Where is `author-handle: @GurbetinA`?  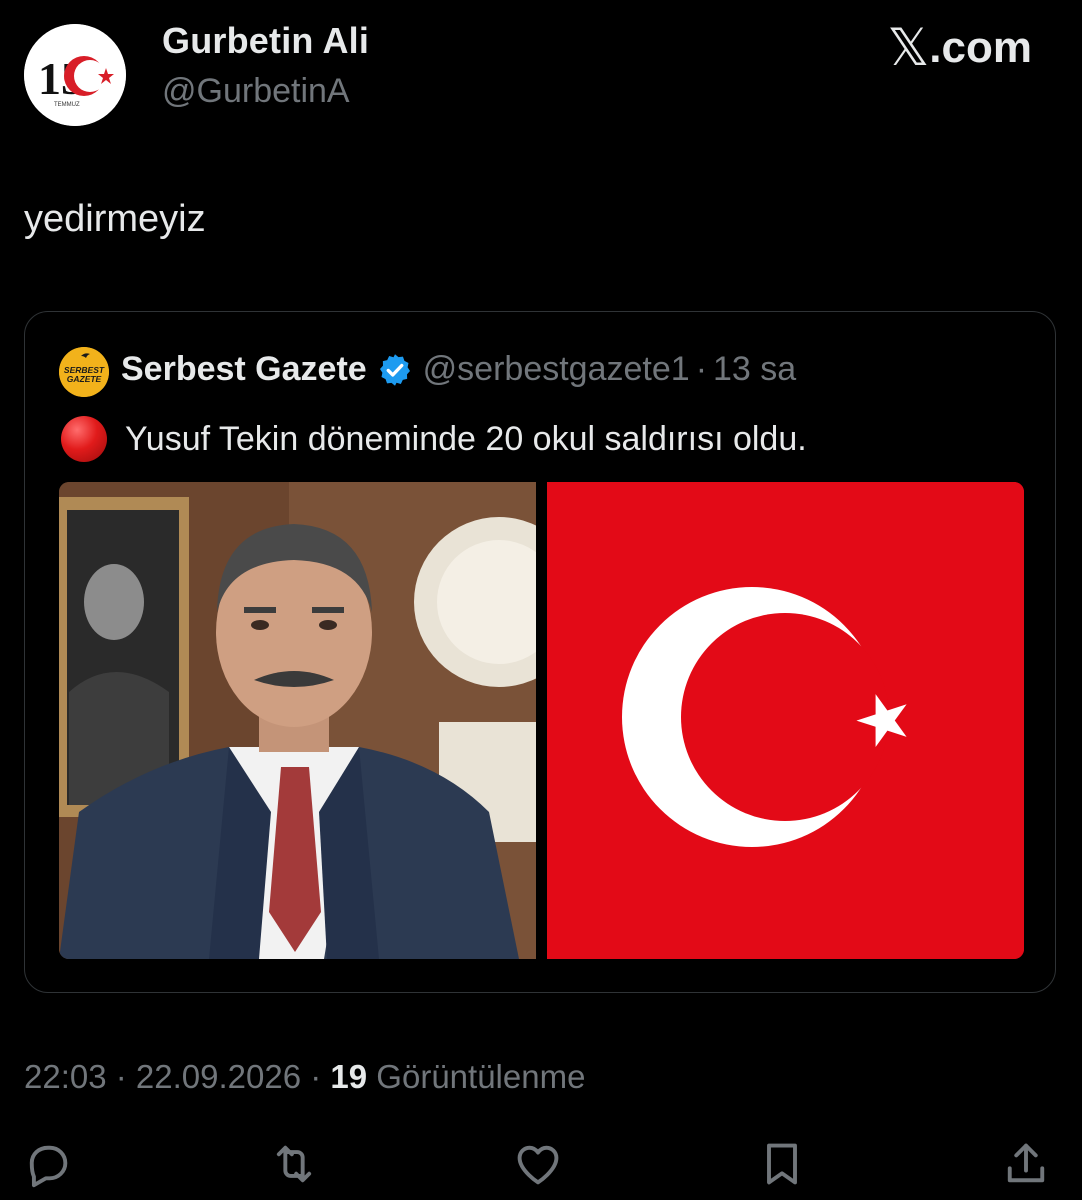 author-handle: @GurbetinA is located at coordinates (256, 91).